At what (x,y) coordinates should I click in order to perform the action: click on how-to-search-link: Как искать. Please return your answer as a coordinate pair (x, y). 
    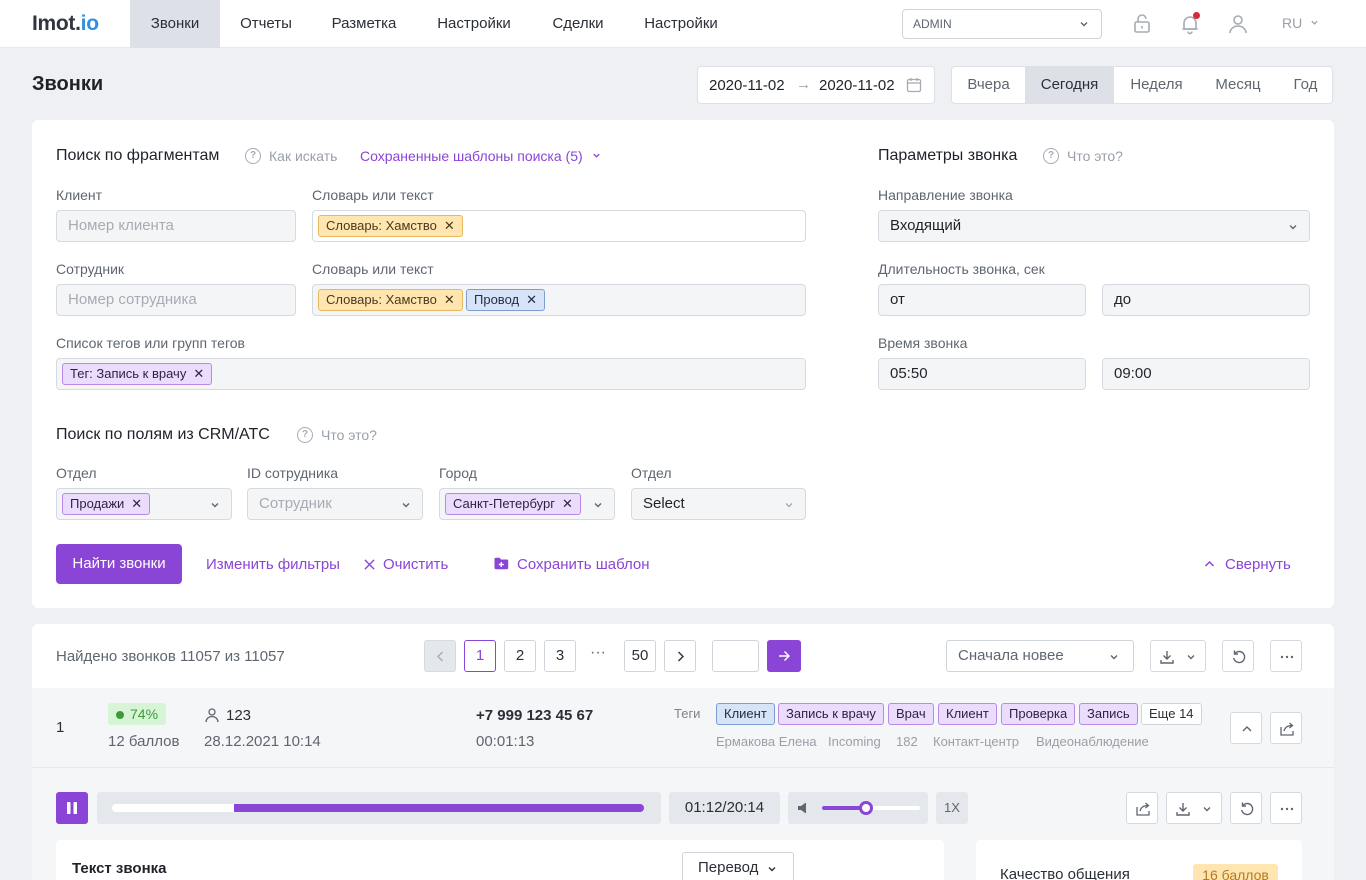
    Looking at the image, I should click on (303, 156).